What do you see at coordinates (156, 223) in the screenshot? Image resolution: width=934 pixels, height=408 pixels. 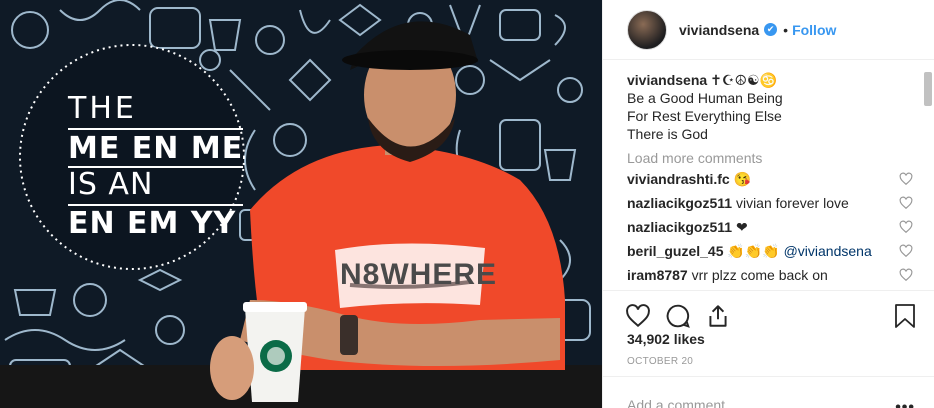 I see `quote-line-4: EN EM YY` at bounding box center [156, 223].